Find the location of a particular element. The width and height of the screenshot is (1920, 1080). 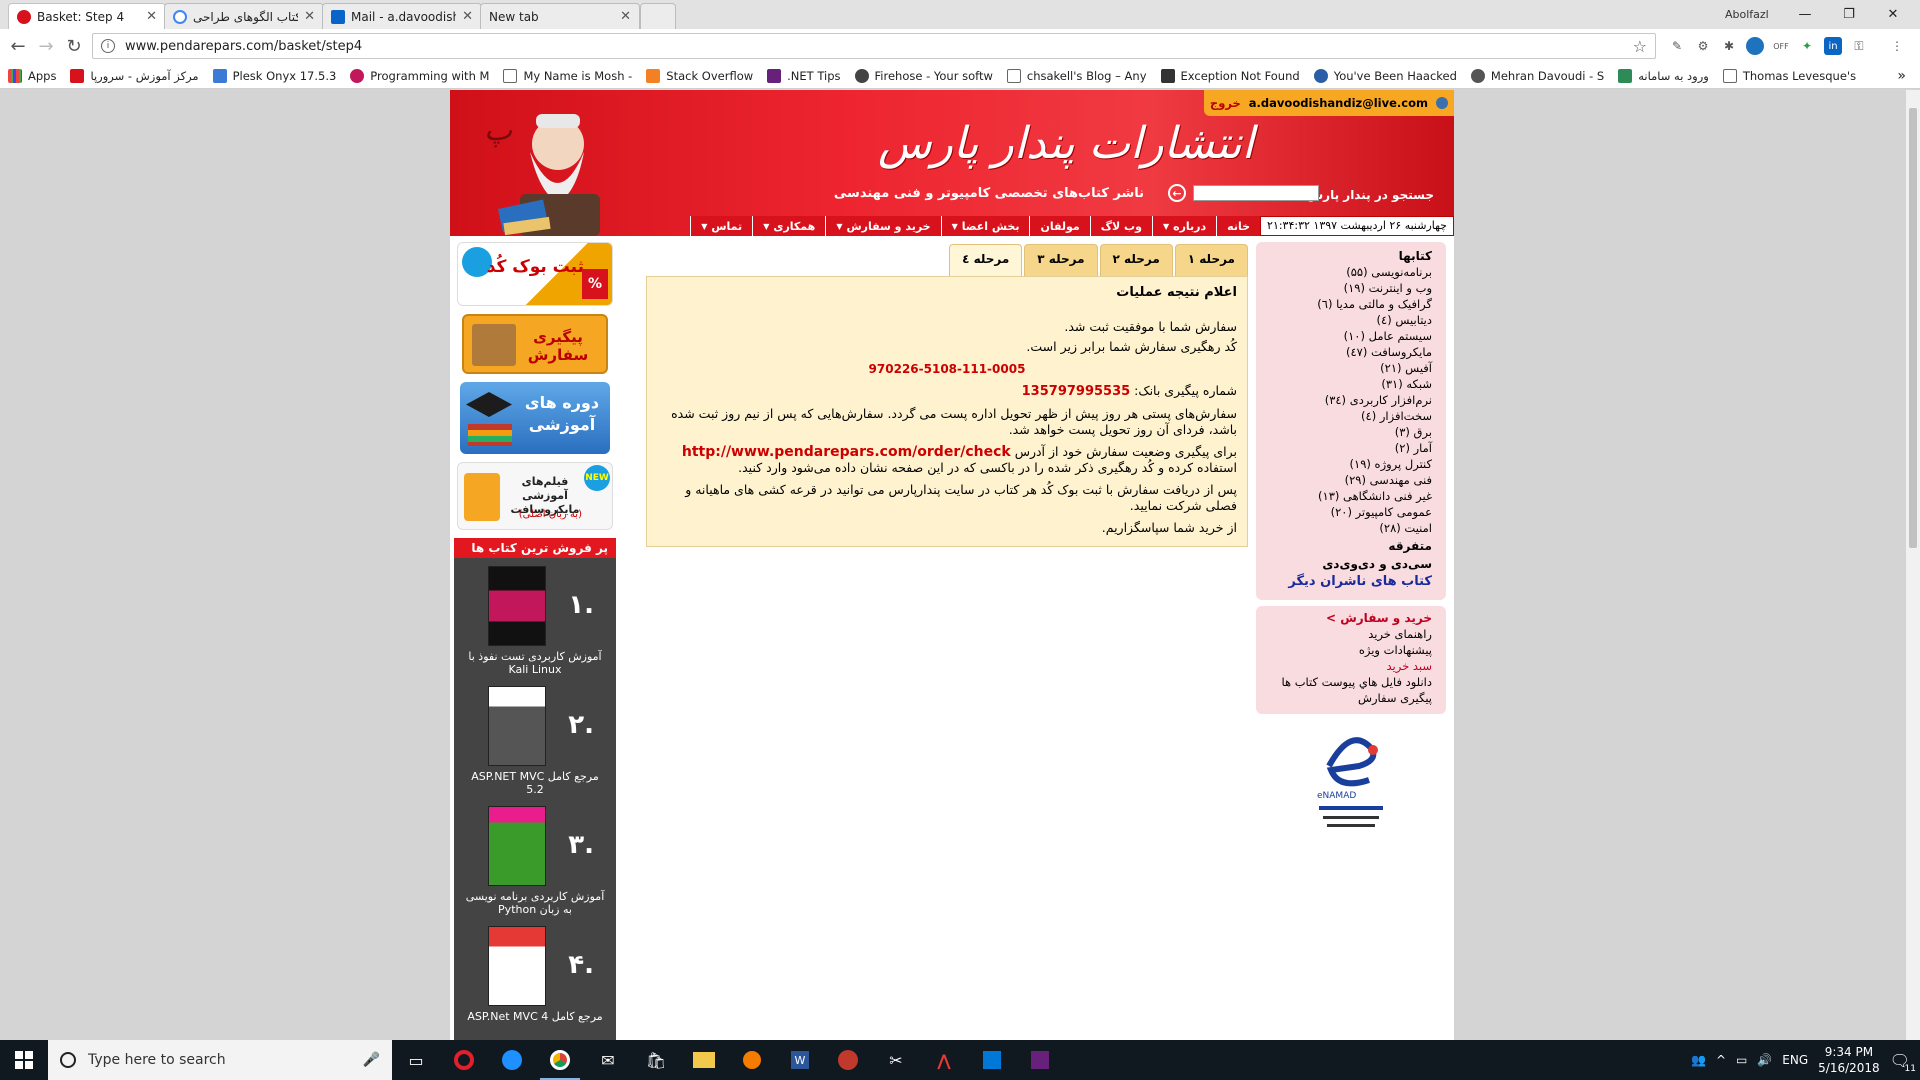

shop-link: راهنمای خرید is located at coordinates (1351, 634).